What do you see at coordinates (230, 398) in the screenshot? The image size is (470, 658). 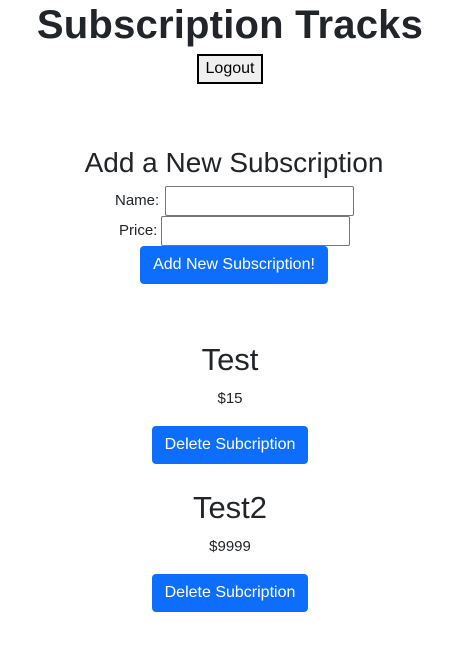 I see `subscription-price: $15` at bounding box center [230, 398].